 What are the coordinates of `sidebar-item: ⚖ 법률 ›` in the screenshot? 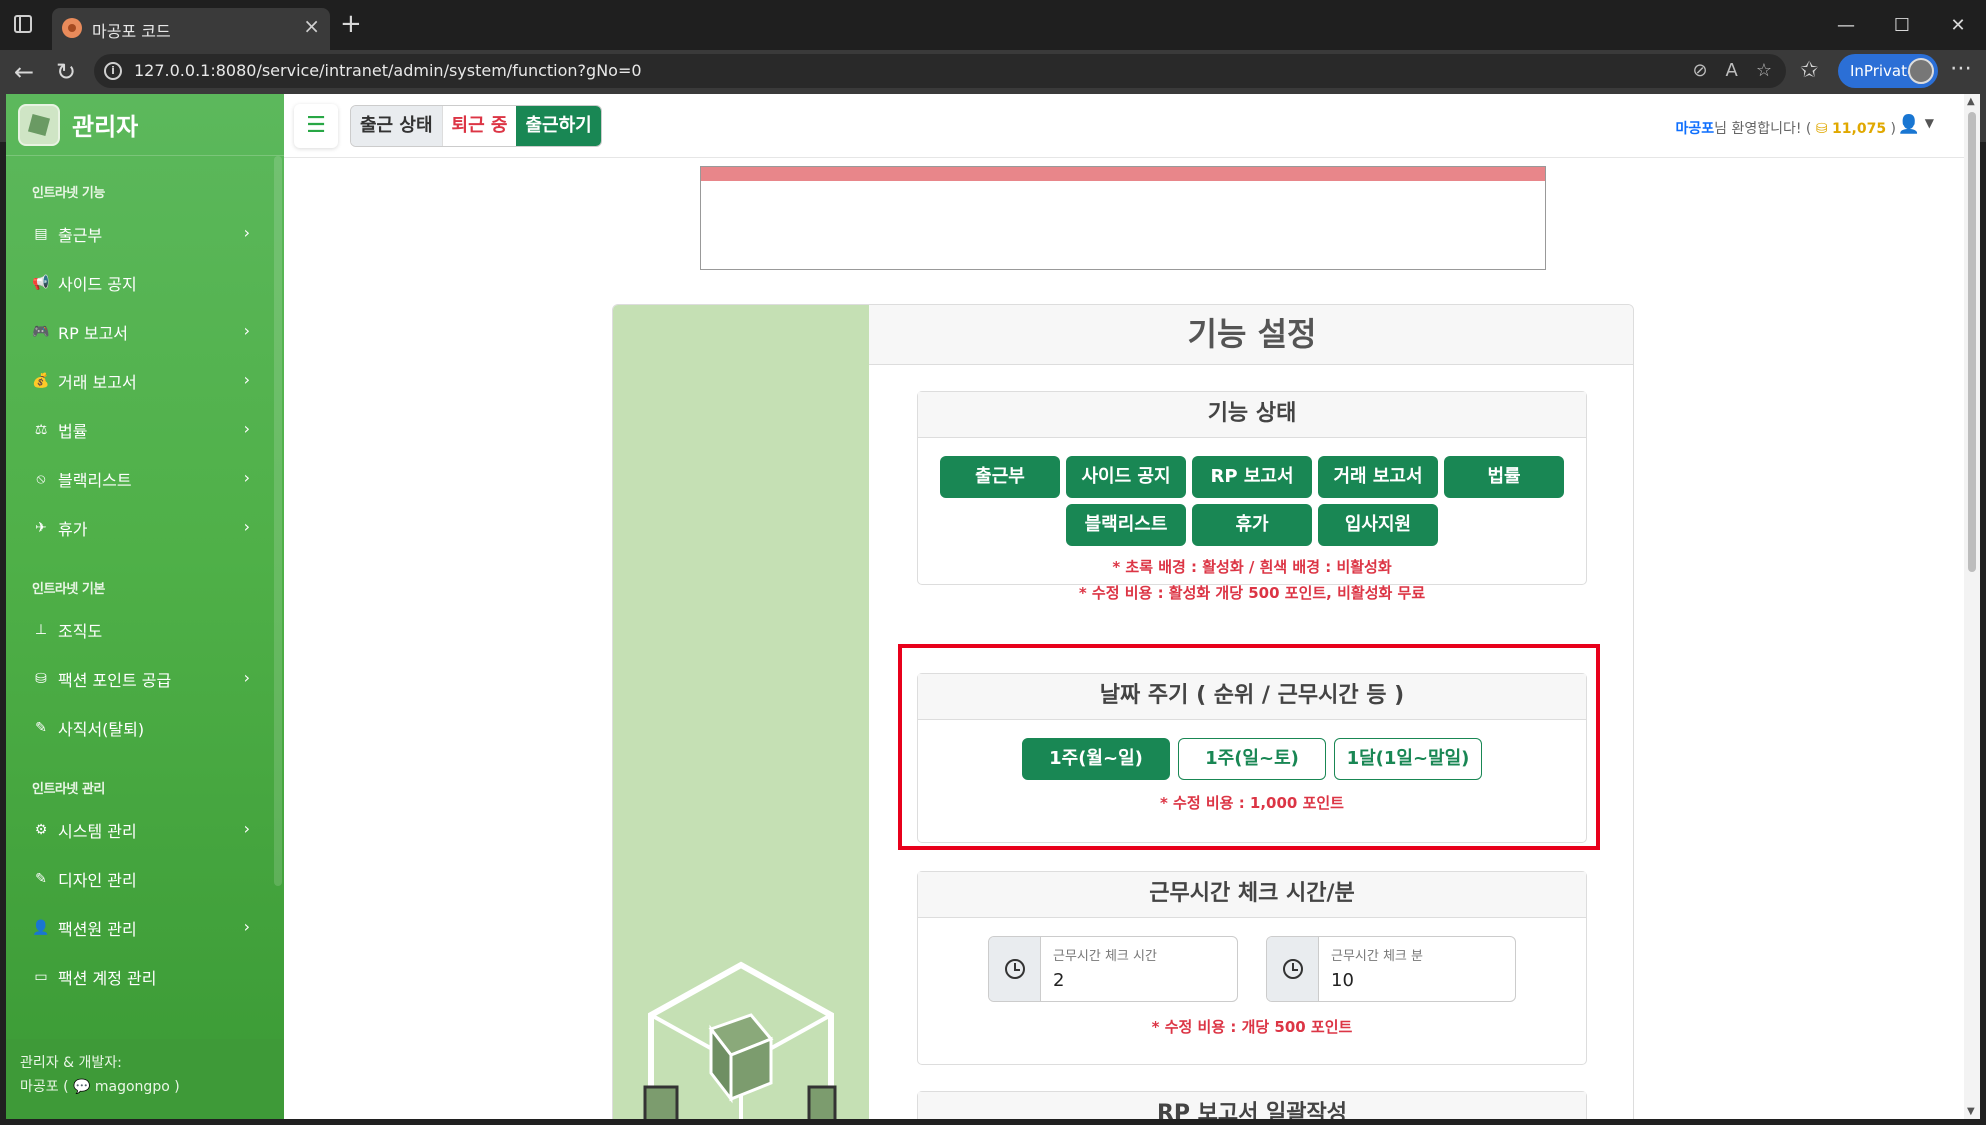 It's located at (145, 429).